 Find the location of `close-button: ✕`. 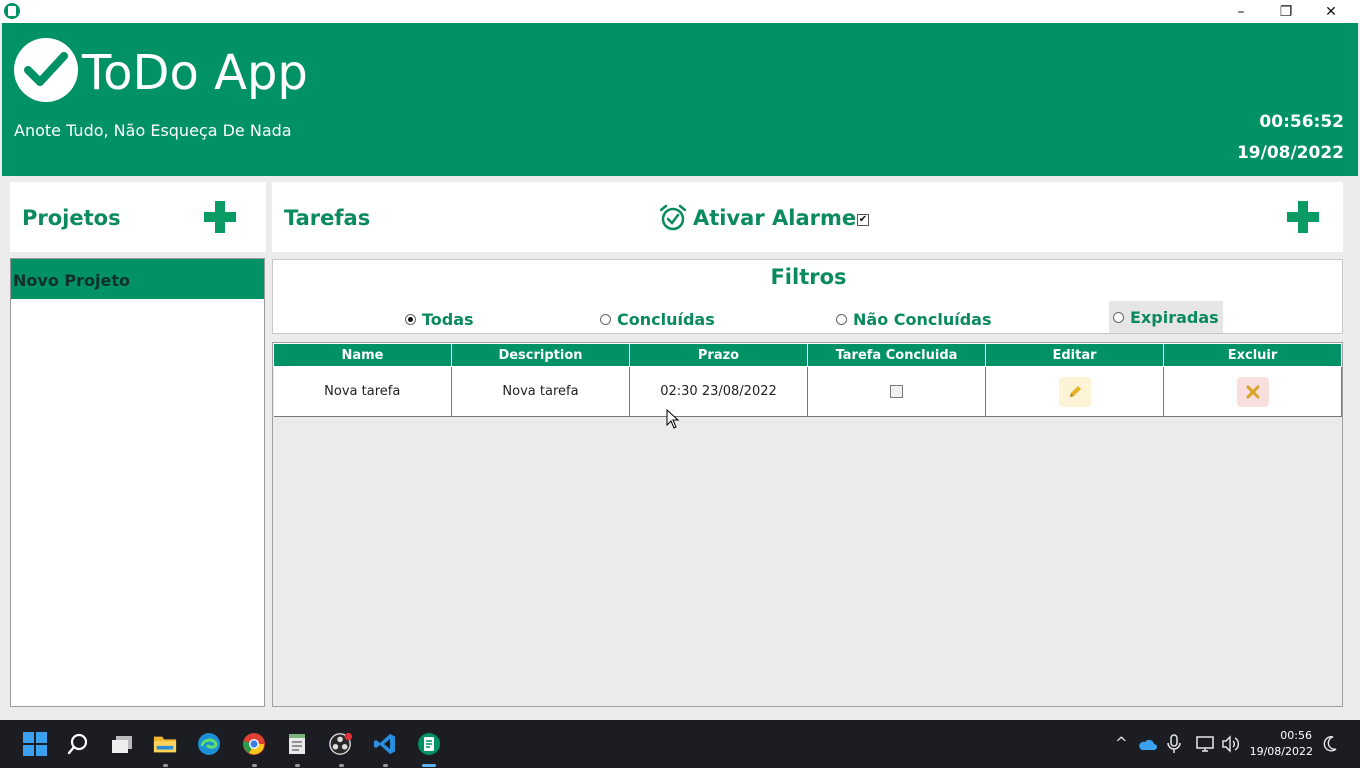

close-button: ✕ is located at coordinates (1331, 11).